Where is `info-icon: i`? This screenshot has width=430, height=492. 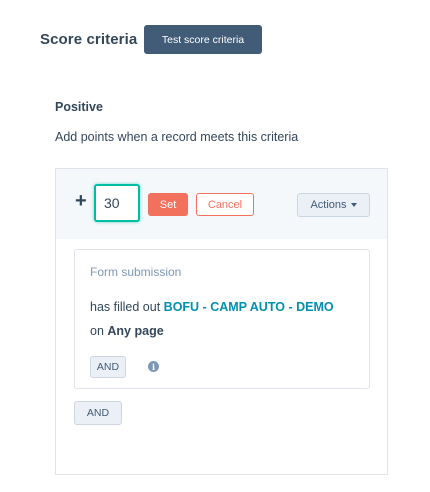
info-icon: i is located at coordinates (153, 366).